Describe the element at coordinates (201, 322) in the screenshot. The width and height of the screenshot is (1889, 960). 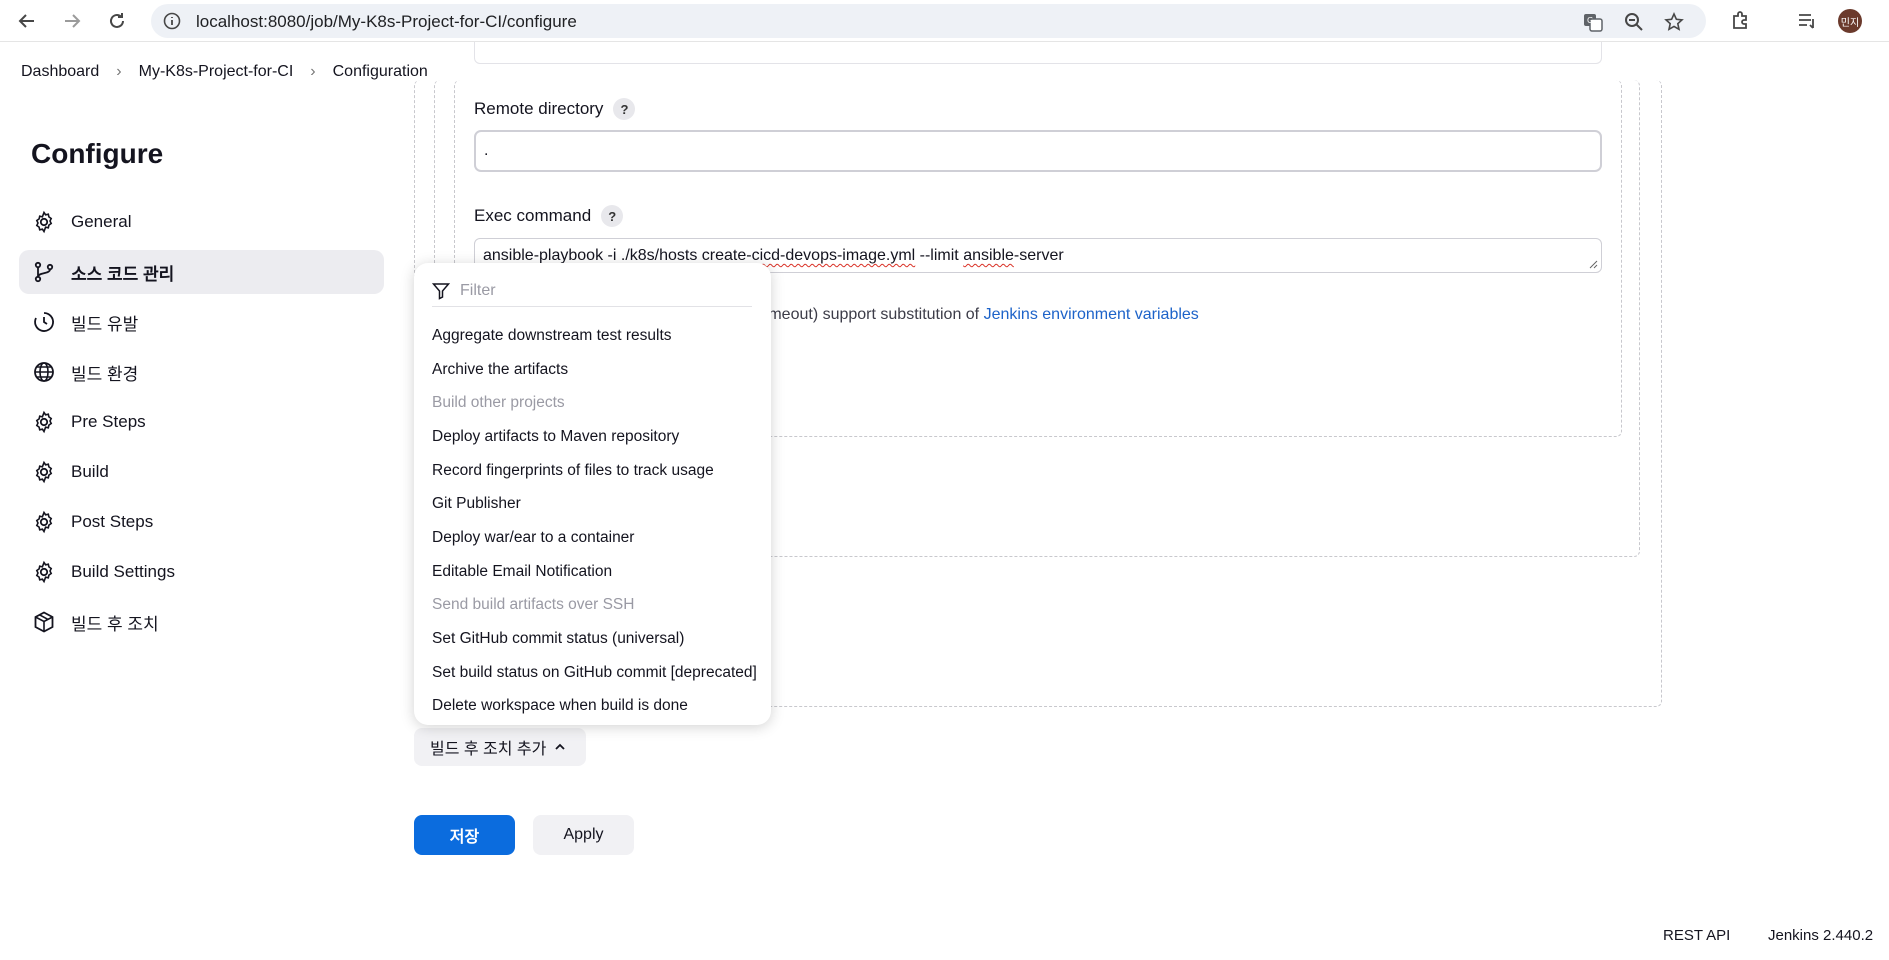
I see `sidebar-item-build-triggers: 빌드 유발` at that location.